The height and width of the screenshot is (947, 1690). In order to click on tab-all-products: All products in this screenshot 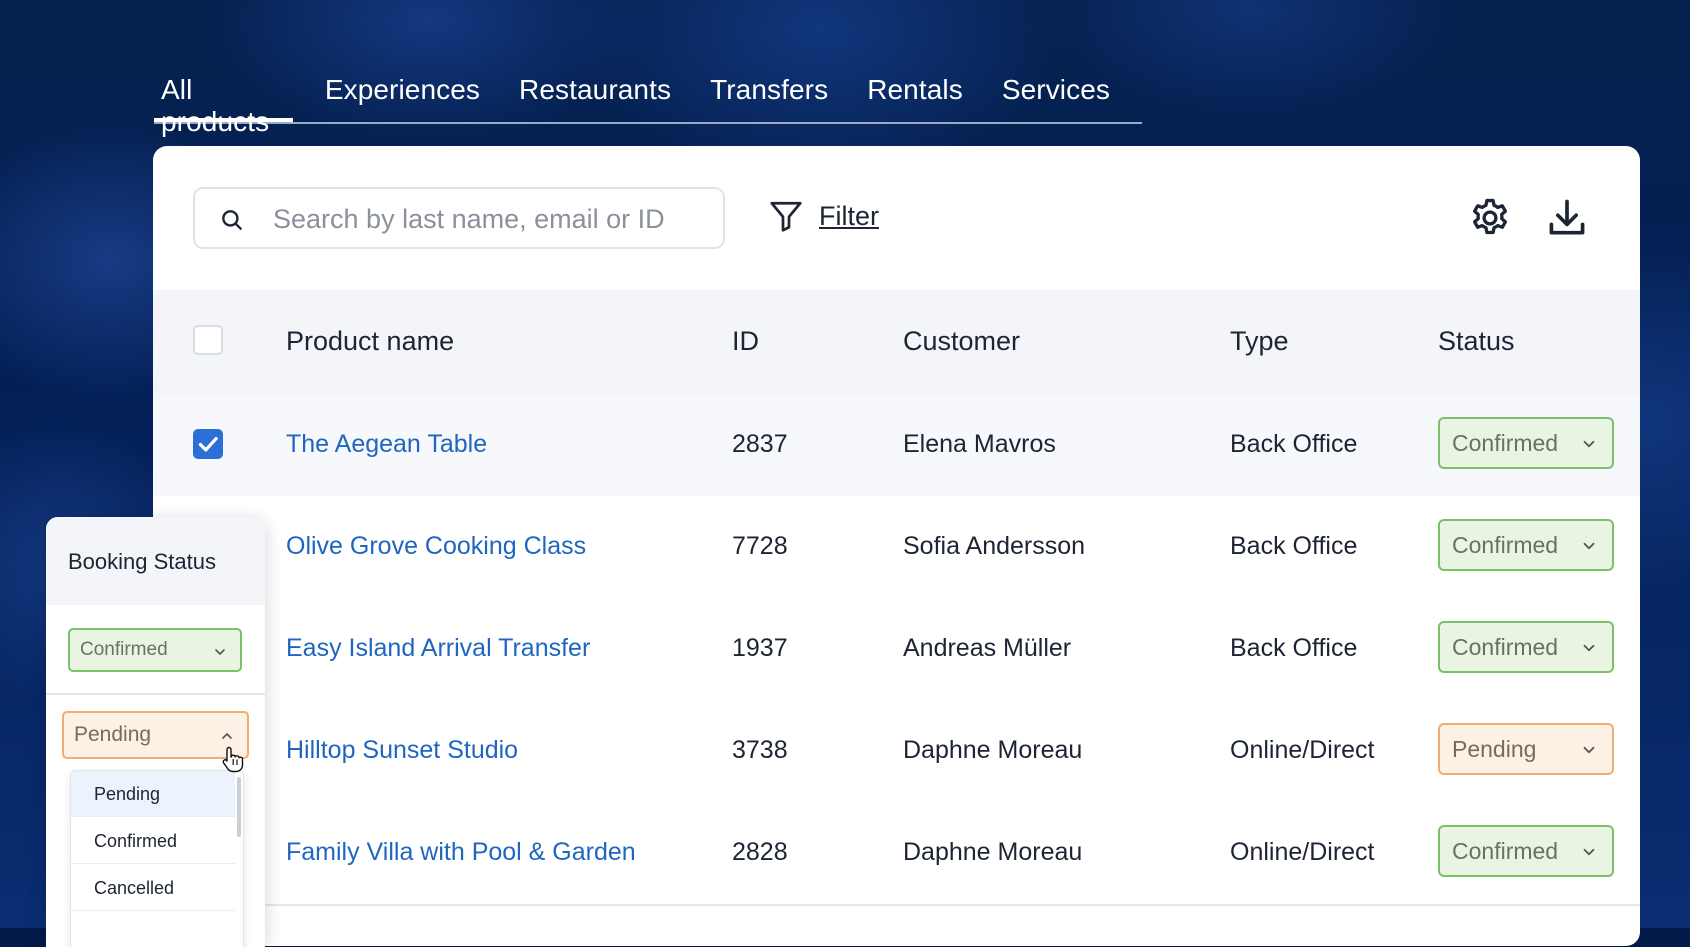, I will do `click(223, 101)`.